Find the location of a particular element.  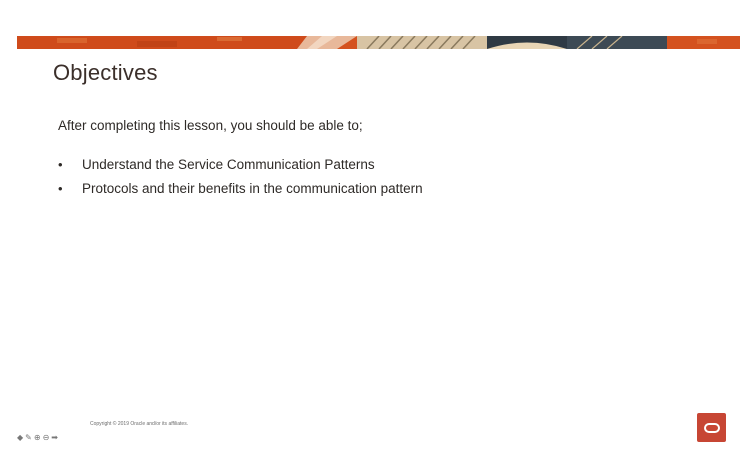

next-slide-icon: ➡ is located at coordinates (54, 438).